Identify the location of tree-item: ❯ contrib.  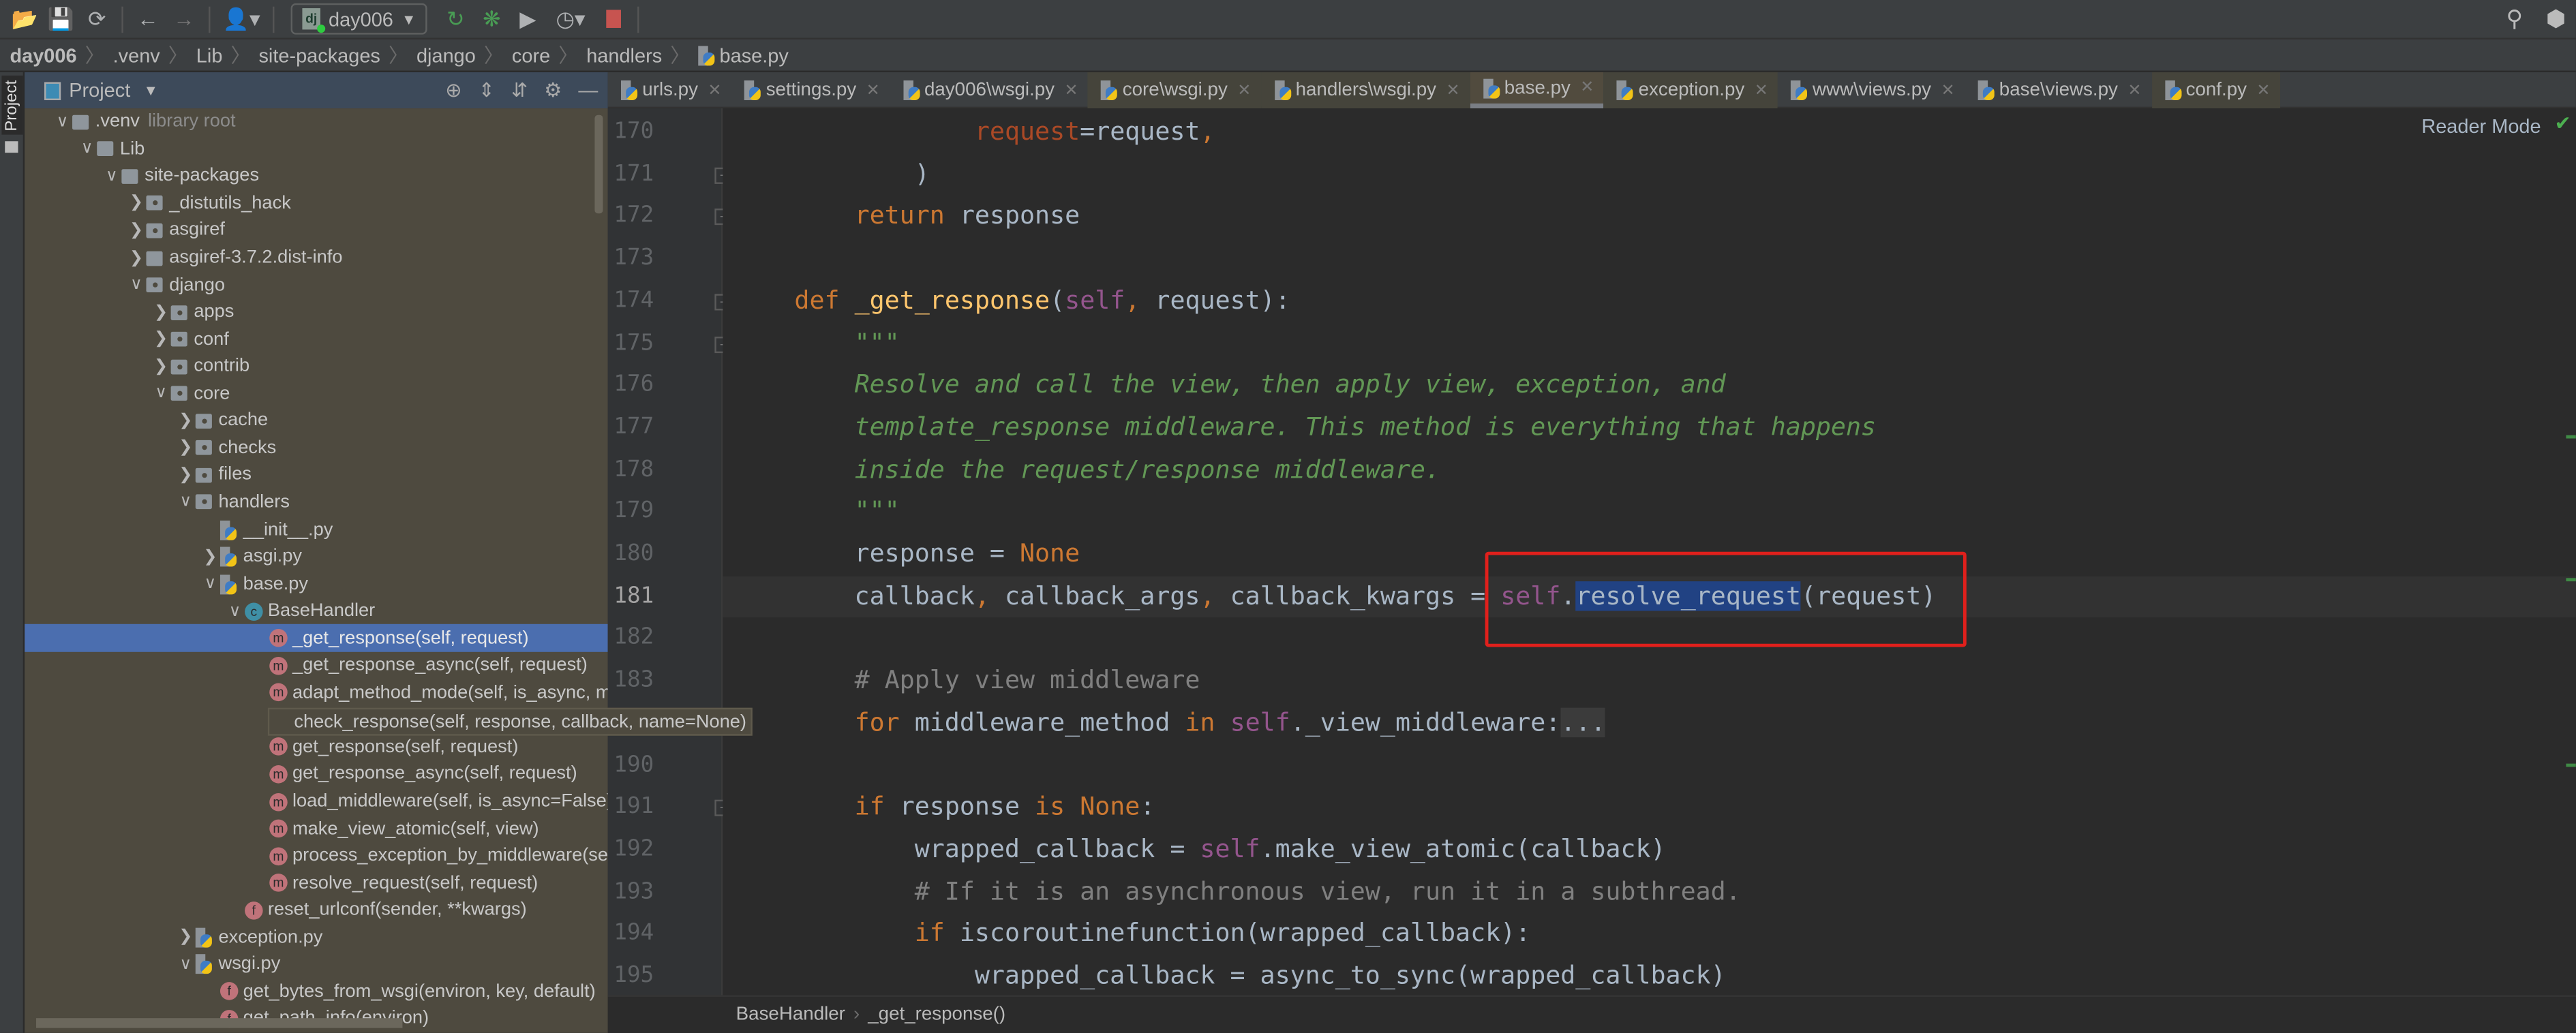
(317, 367).